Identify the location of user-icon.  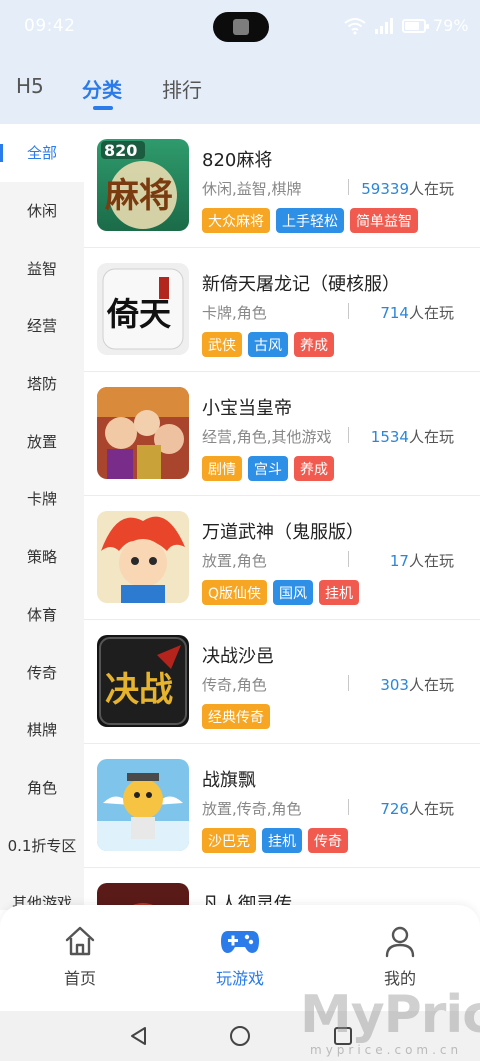
(400, 942).